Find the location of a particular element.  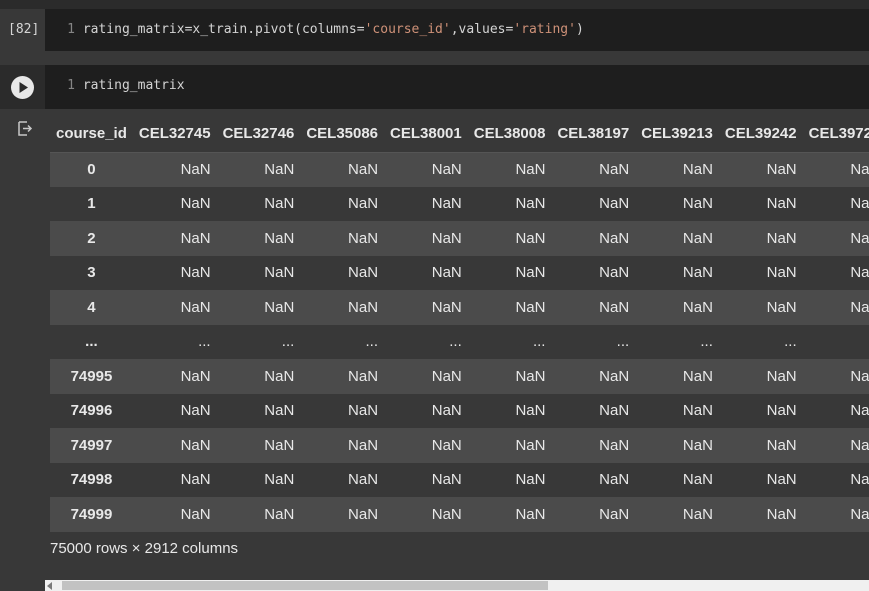

table-row: 74997 NaN NaN NaN NaN NaN NaN NaN NaN NaN is located at coordinates (459, 445).